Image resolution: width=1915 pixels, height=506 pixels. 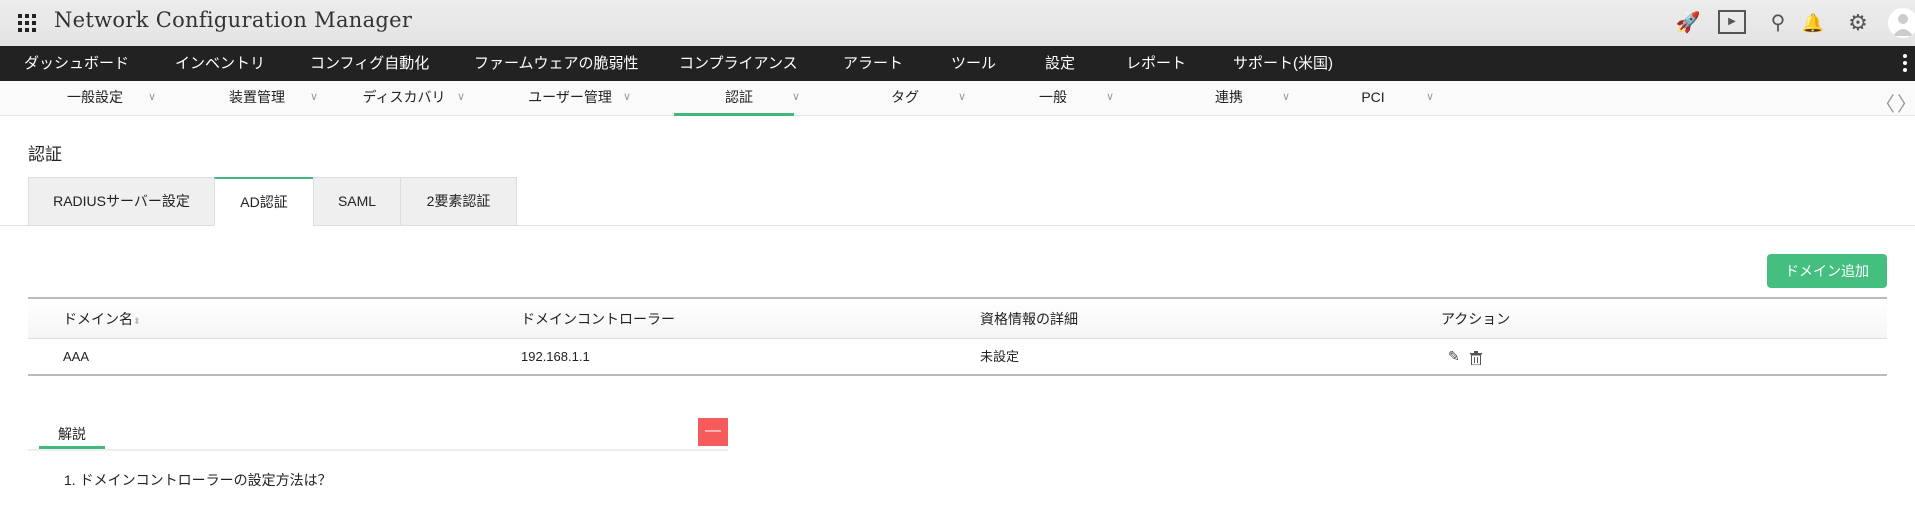 I want to click on nav-support: サポート(米国), so click(x=1283, y=63).